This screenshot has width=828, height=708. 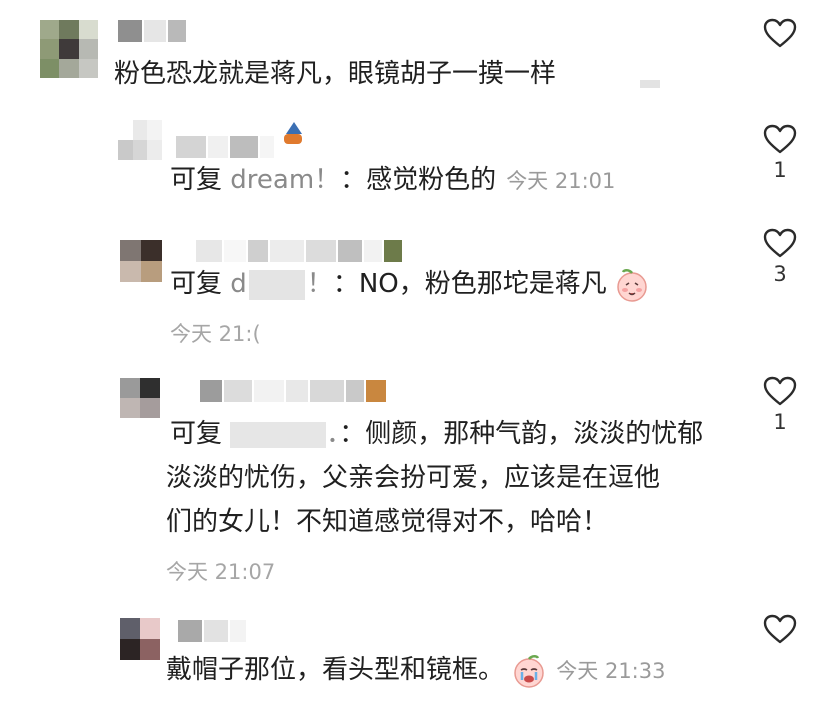 I want to click on reply-to-suffix: ！, so click(x=319, y=284).